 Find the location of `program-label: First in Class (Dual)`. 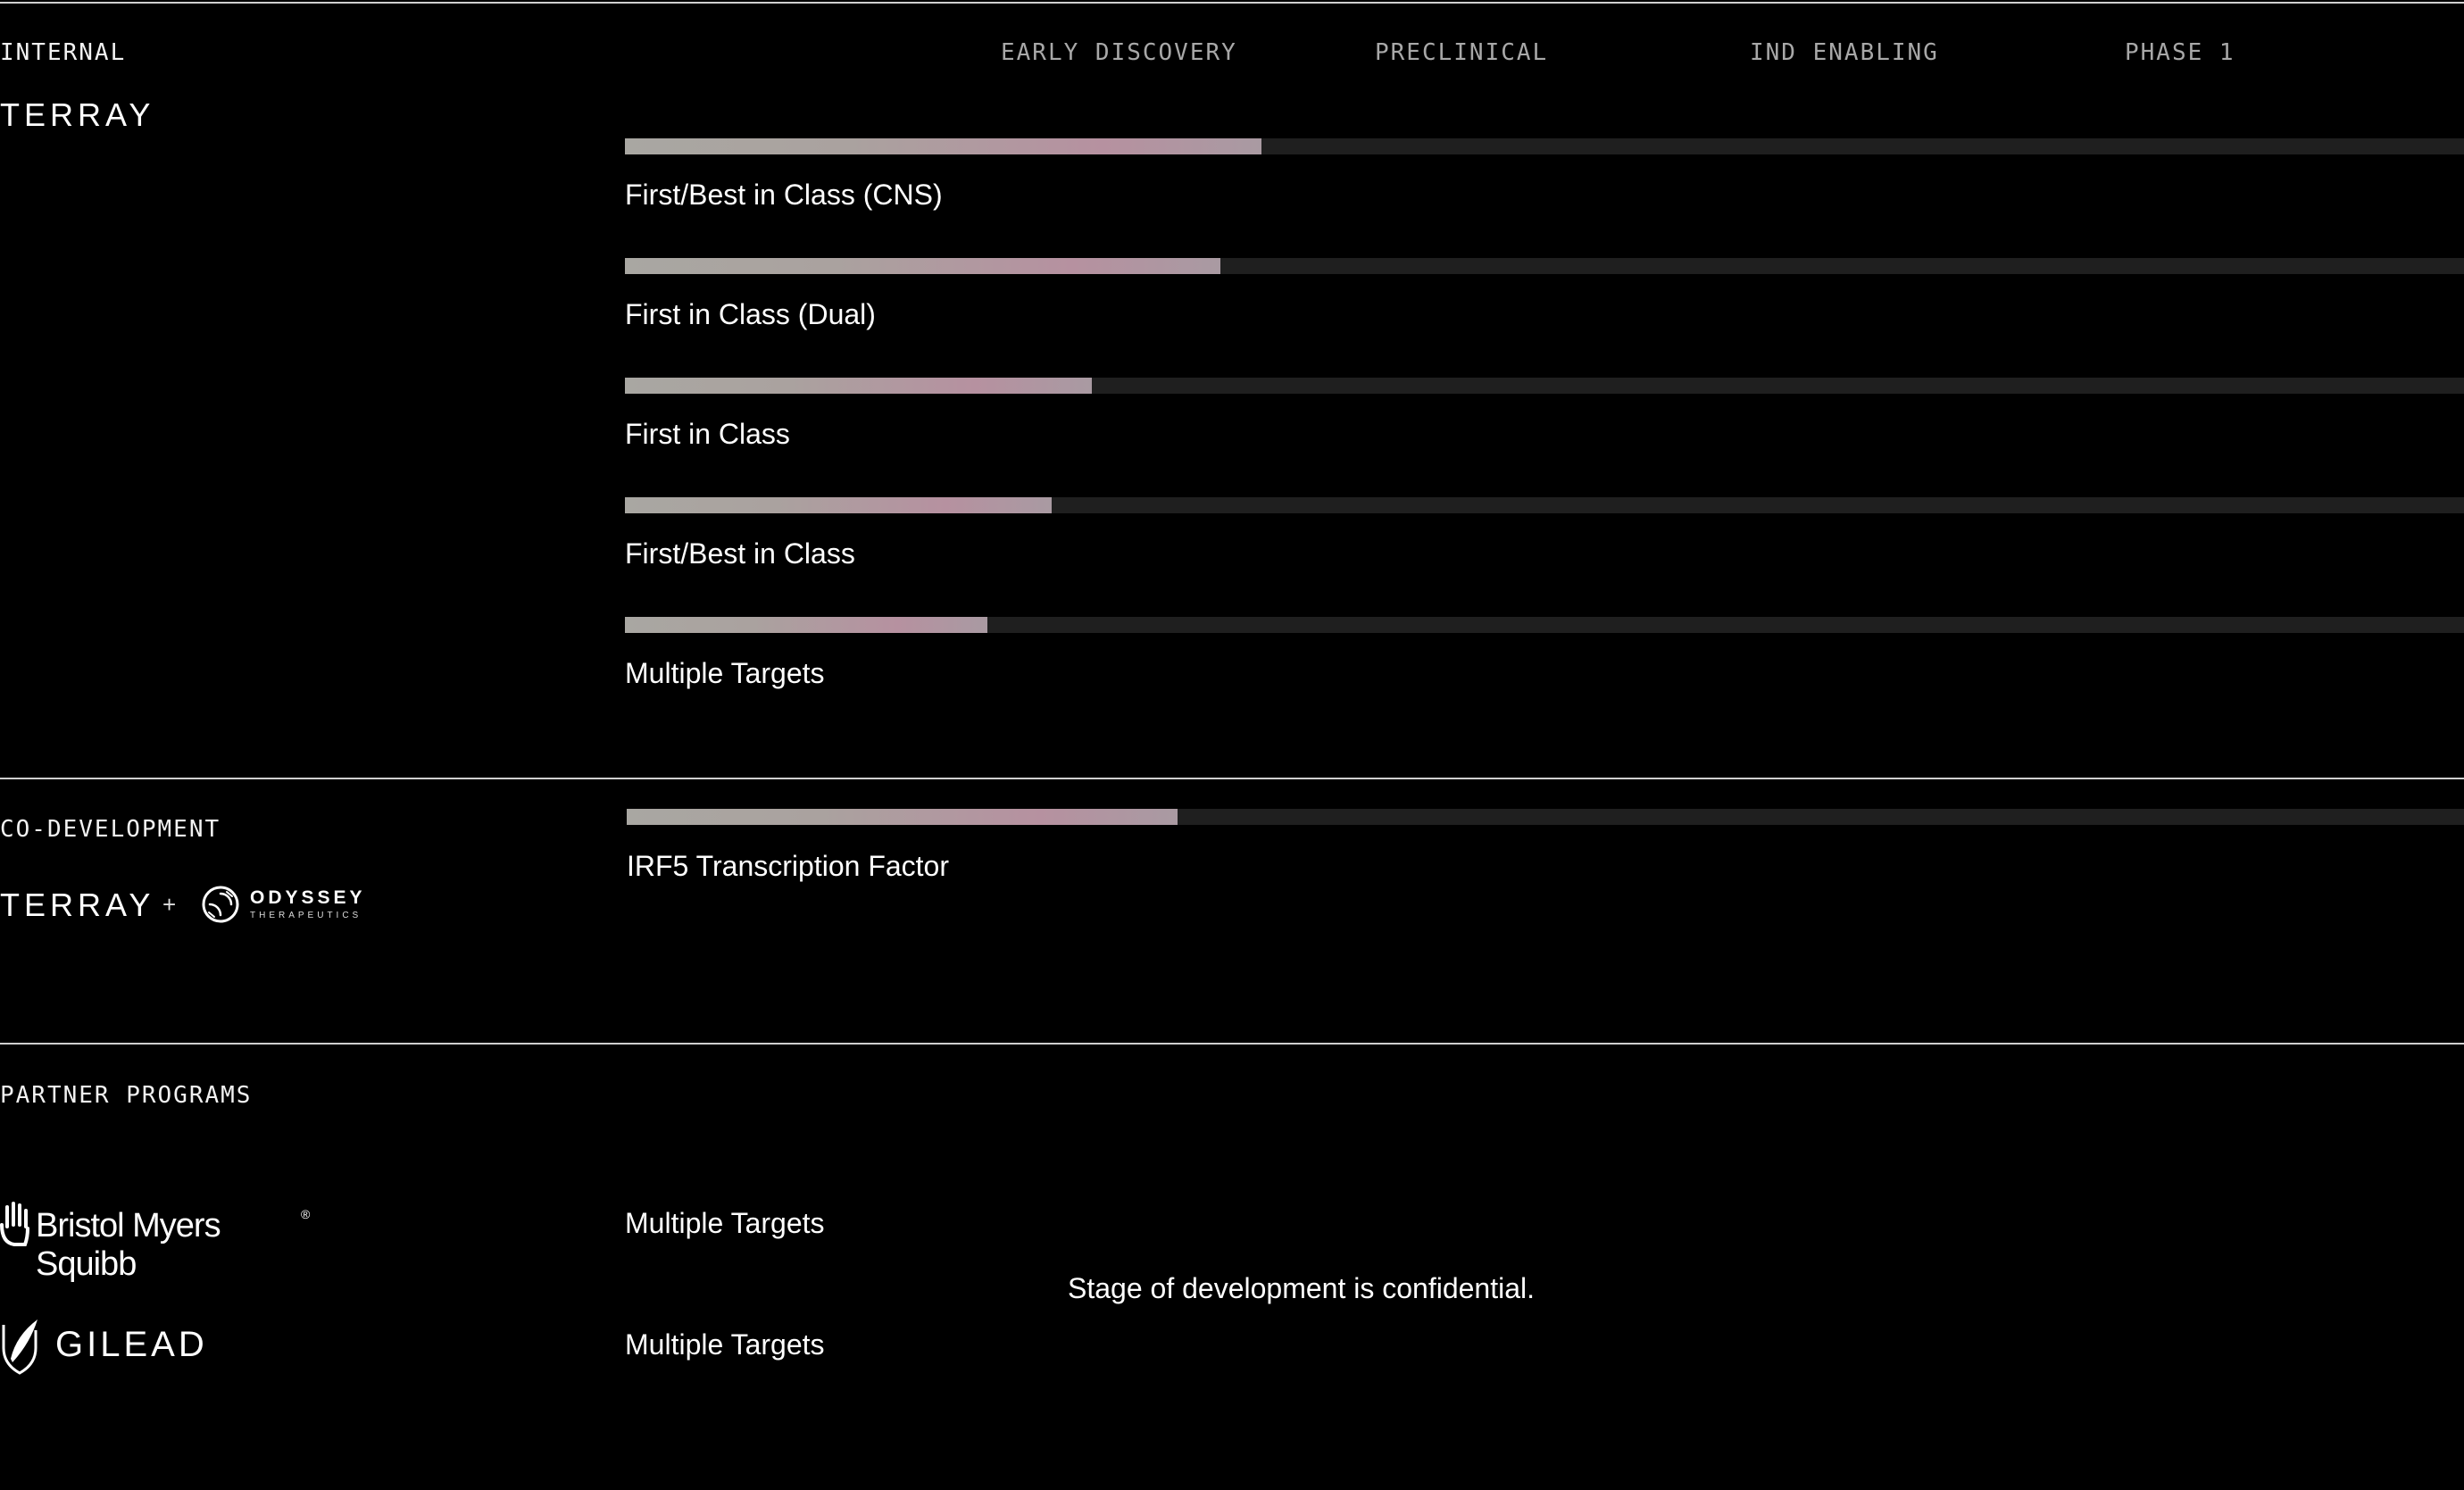

program-label: First in Class (Dual) is located at coordinates (750, 314).